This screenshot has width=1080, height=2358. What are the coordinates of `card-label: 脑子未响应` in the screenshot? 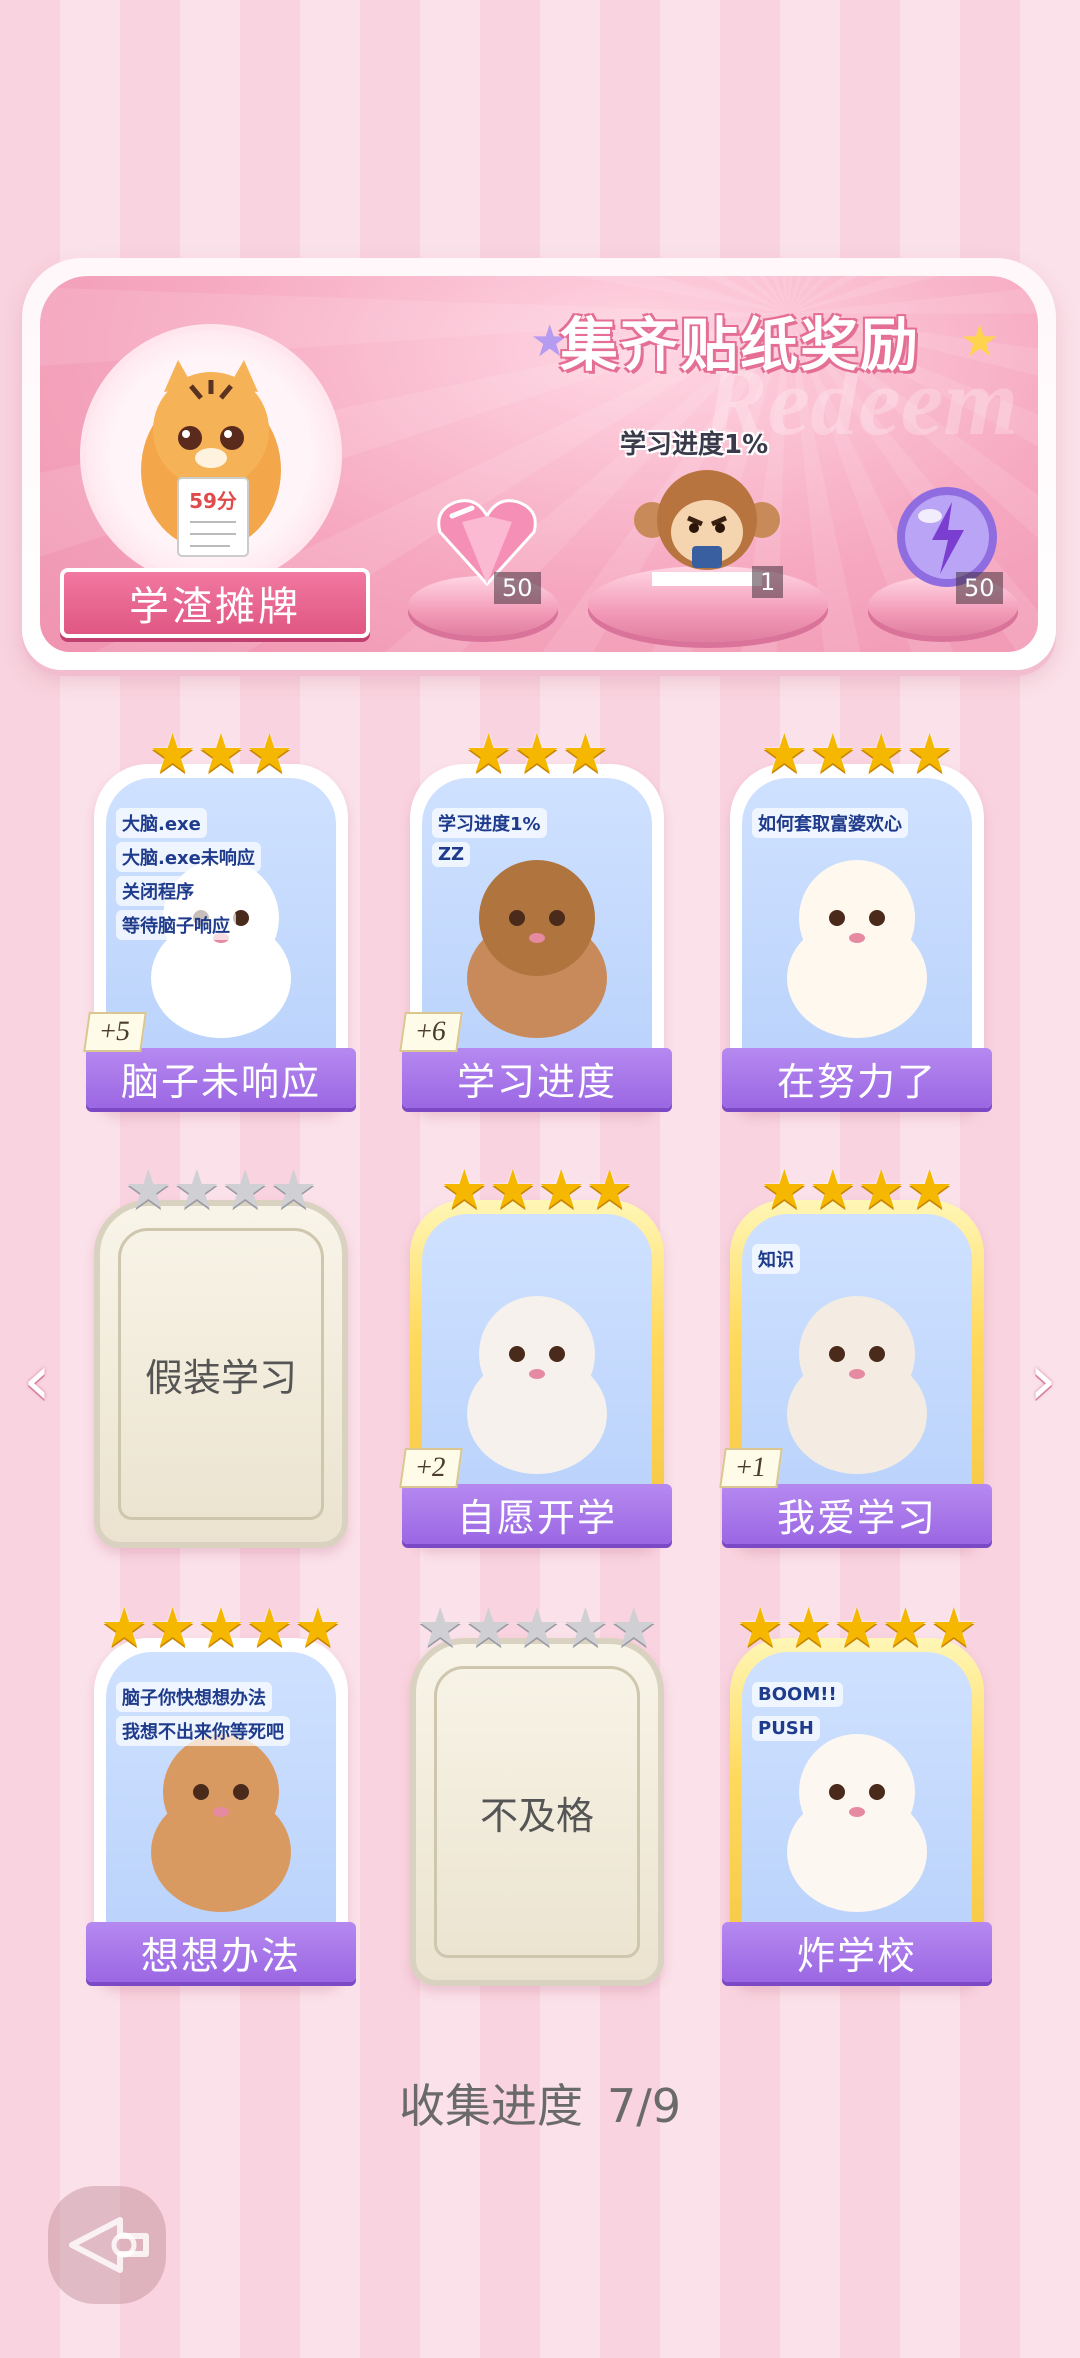 It's located at (221, 1078).